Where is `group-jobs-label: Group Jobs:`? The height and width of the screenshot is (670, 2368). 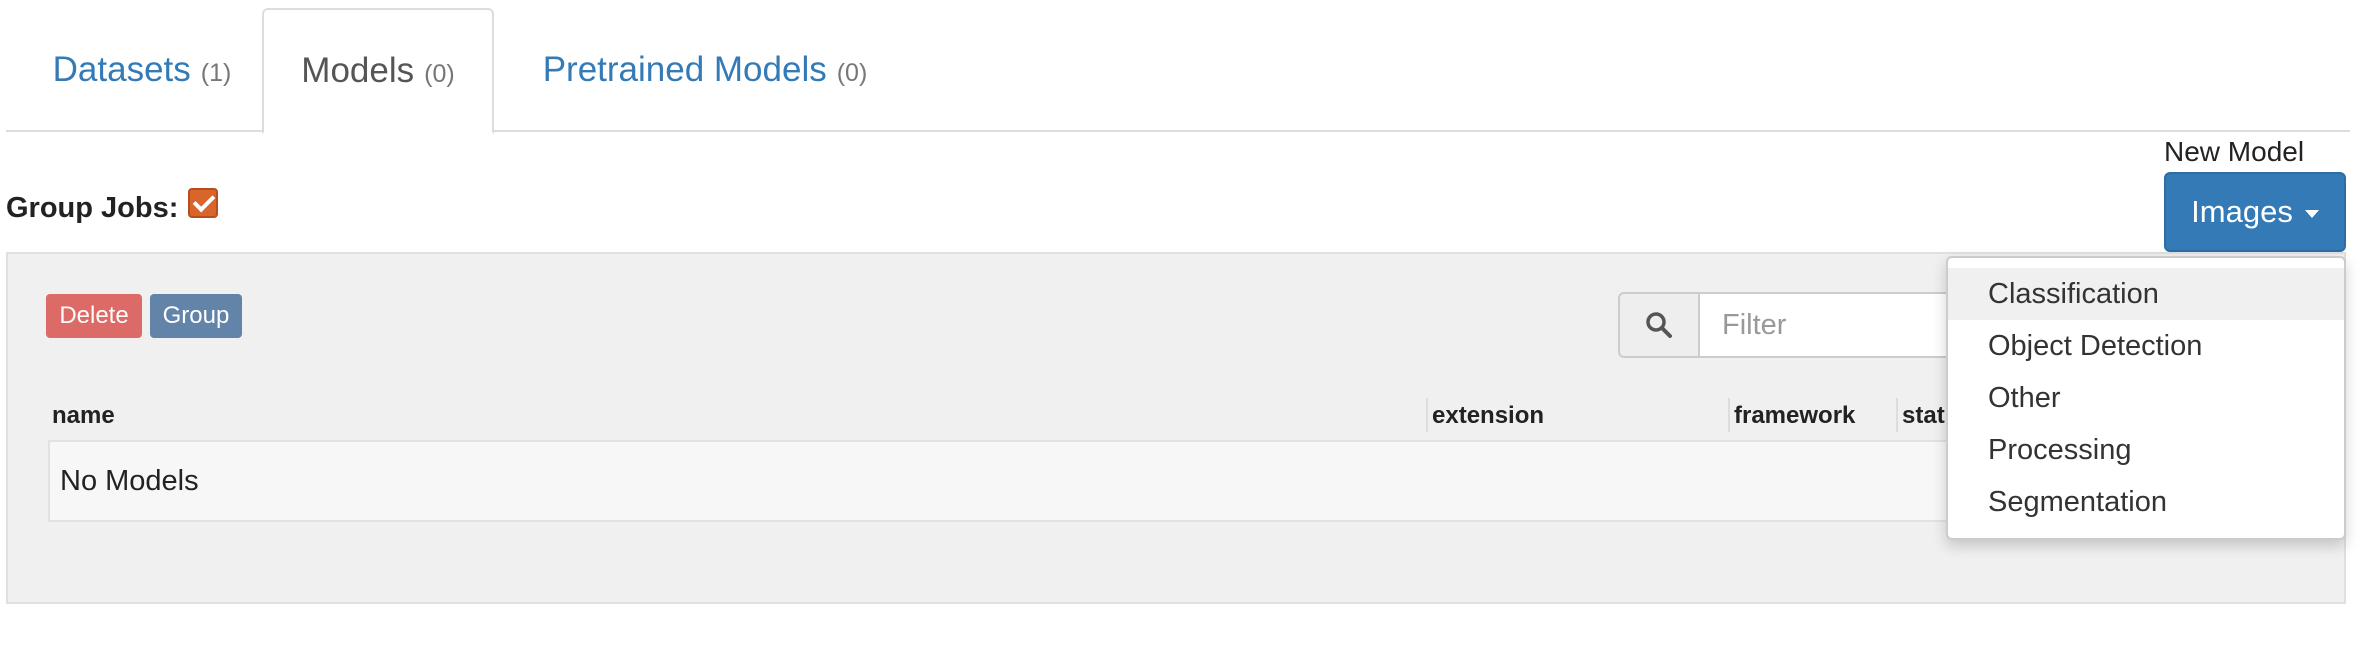 group-jobs-label: Group Jobs: is located at coordinates (92, 208).